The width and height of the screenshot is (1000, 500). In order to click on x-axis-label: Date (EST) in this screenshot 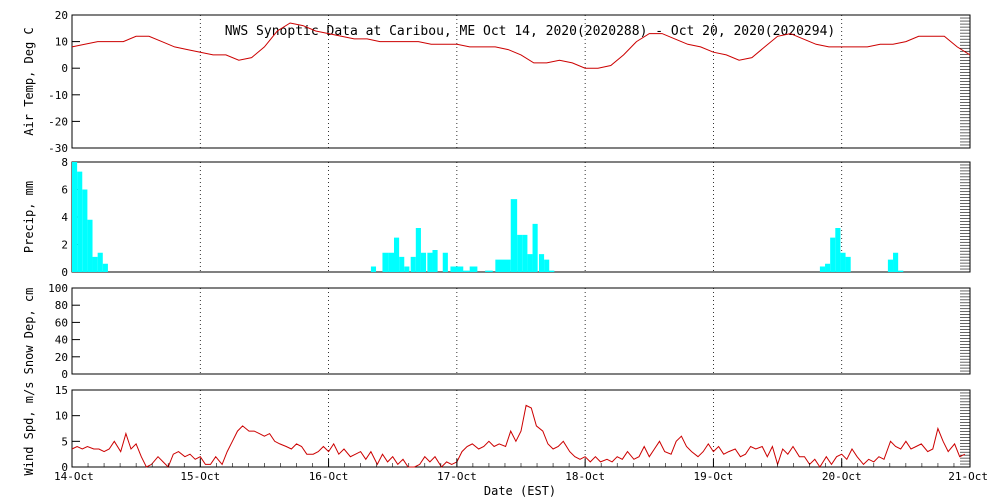, I will do `click(520, 491)`.